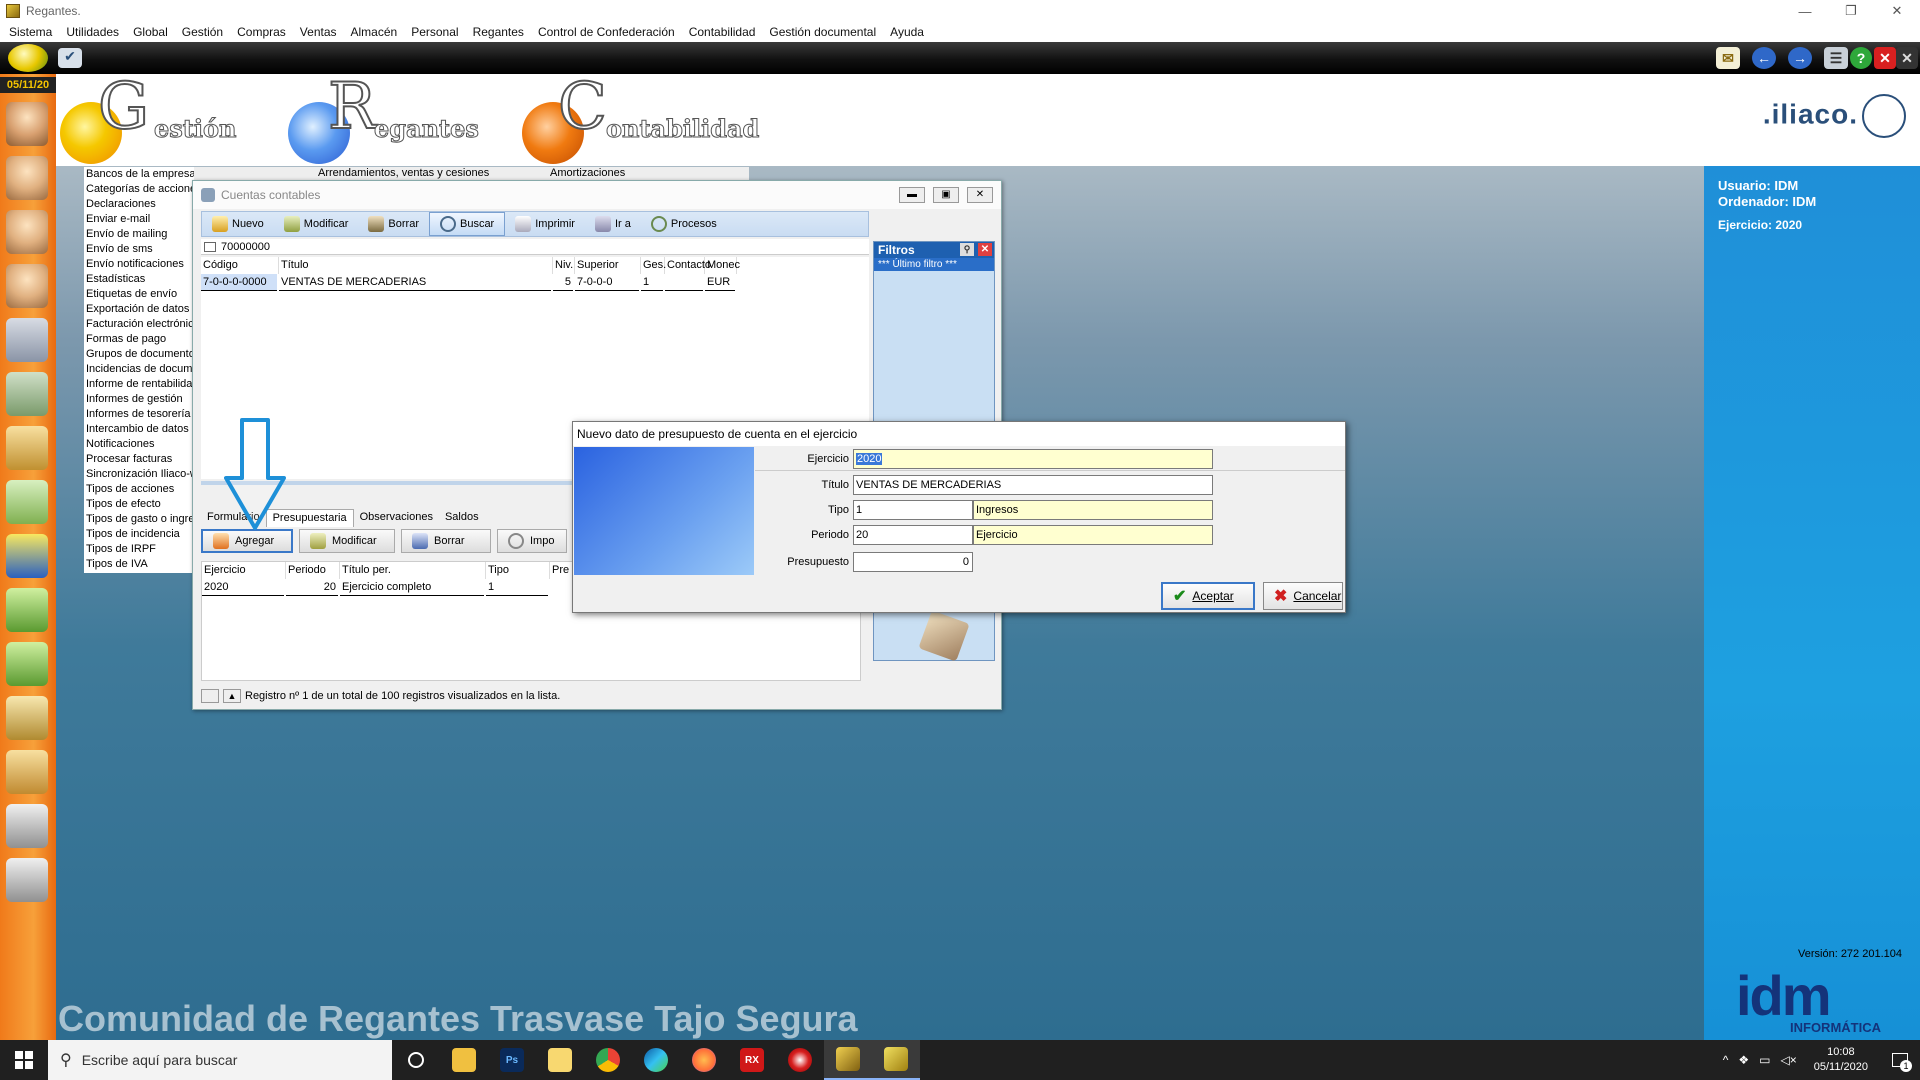 The width and height of the screenshot is (1920, 1080). I want to click on help-icon: ?, so click(1861, 58).